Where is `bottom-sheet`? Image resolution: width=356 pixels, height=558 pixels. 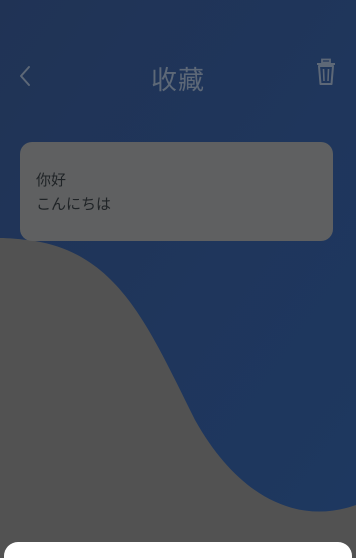
bottom-sheet is located at coordinates (178, 550).